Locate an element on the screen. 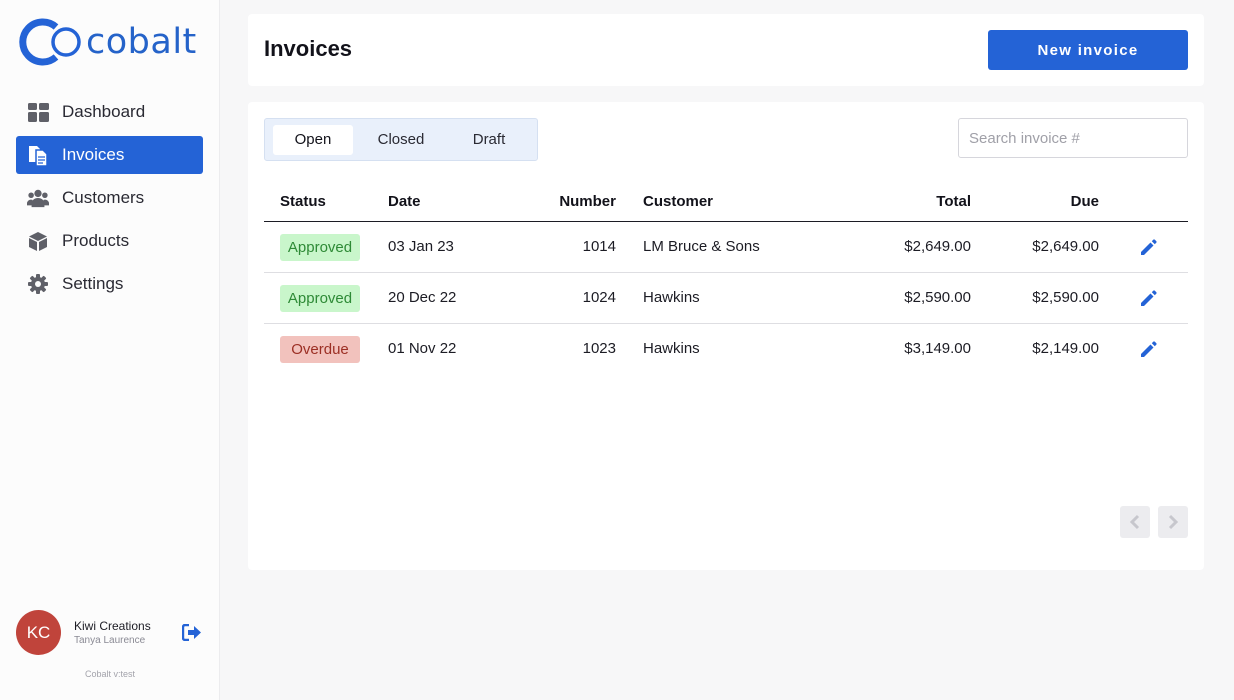 This screenshot has width=1234, height=700. invoice-due: $2,149.00 is located at coordinates (1065, 348).